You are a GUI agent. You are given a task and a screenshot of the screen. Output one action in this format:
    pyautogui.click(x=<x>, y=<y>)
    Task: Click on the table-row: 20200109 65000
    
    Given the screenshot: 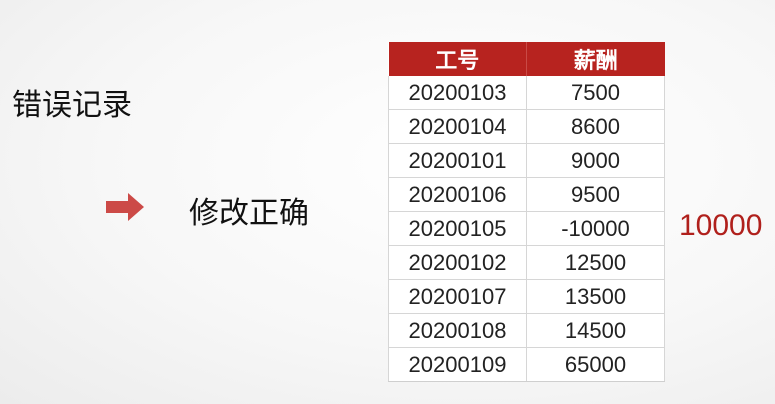 What is the action you would take?
    pyautogui.click(x=526, y=364)
    